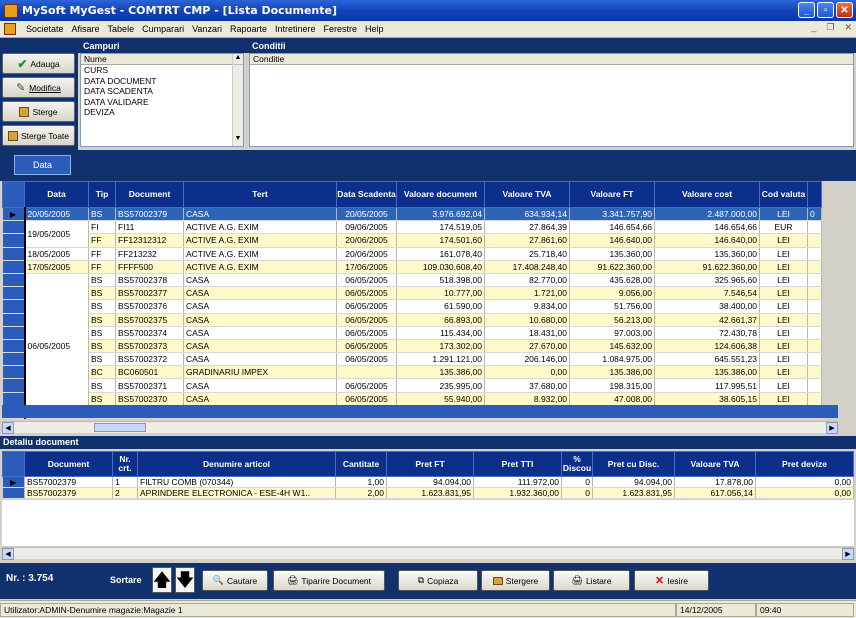 The height and width of the screenshot is (618, 856). Describe the element at coordinates (68, 464) in the screenshot. I see `detail-col-document: Document` at that location.